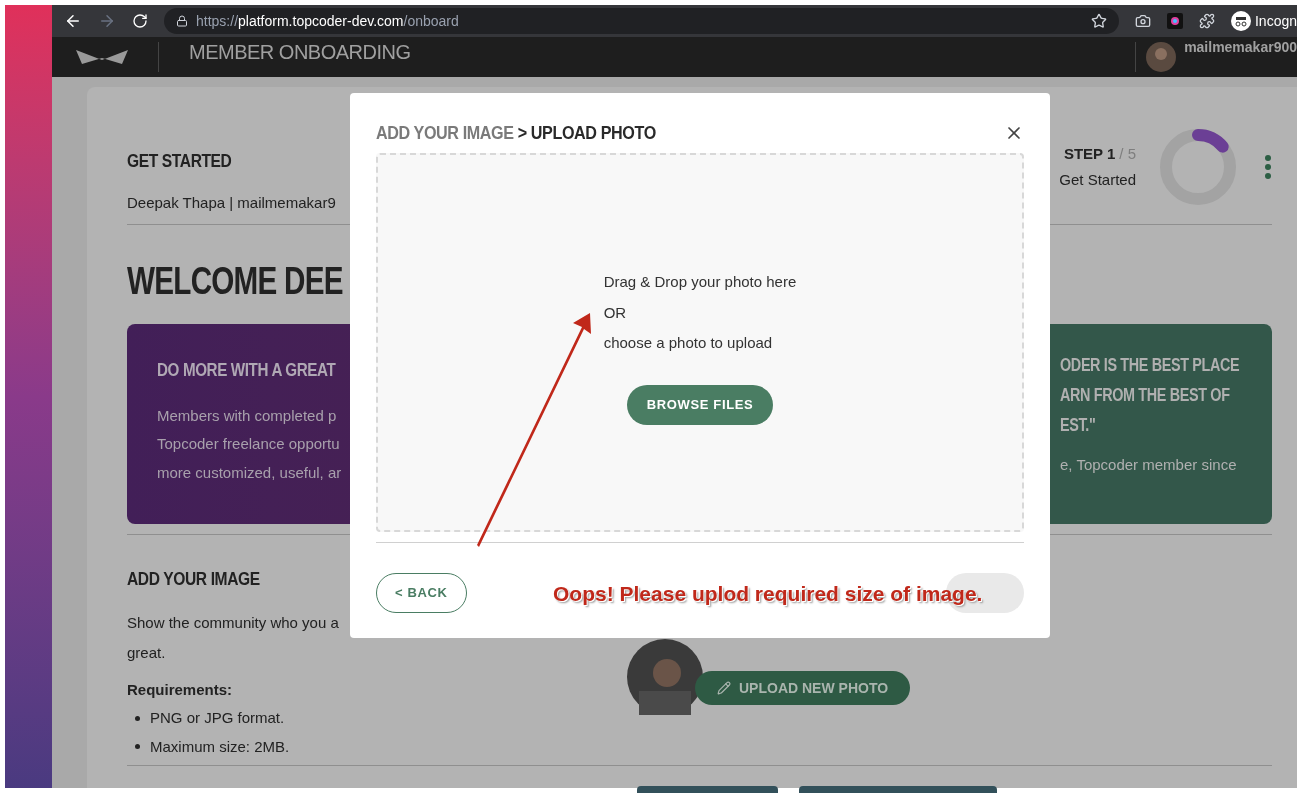 The height and width of the screenshot is (793, 1302). I want to click on promo-title: DO MORE WITH A GREAT, so click(246, 370).